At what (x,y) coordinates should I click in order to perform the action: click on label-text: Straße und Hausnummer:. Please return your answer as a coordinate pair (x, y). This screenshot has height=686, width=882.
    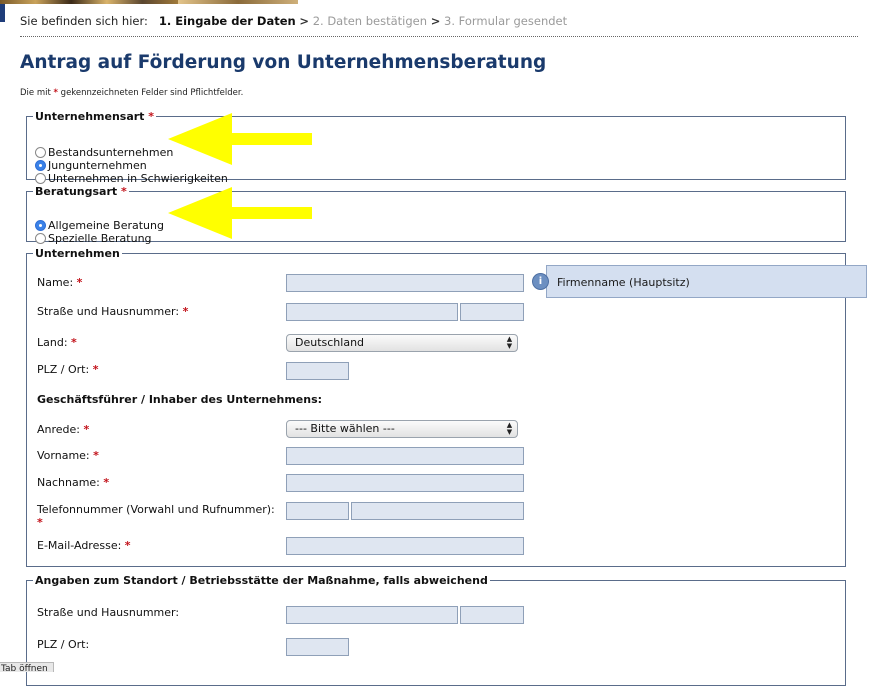
    Looking at the image, I should click on (108, 311).